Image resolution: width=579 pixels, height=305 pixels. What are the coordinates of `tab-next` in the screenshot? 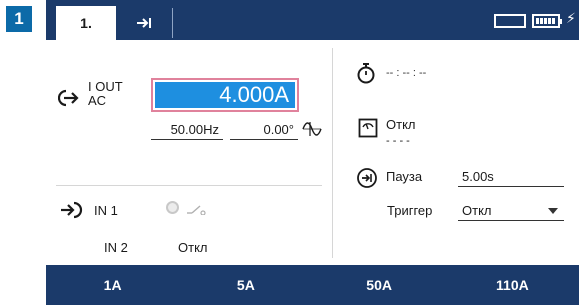 It's located at (144, 23).